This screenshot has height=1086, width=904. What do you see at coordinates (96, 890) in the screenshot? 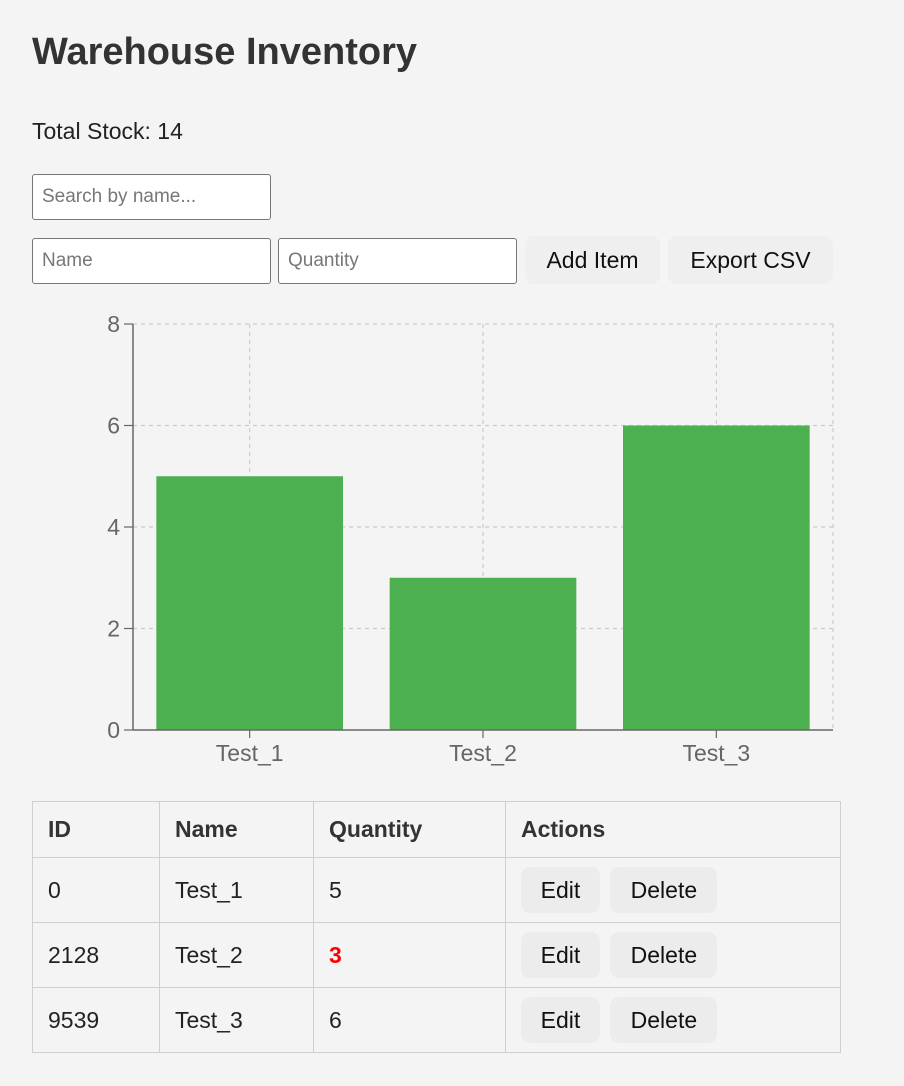
I see `cell-id: 0` at bounding box center [96, 890].